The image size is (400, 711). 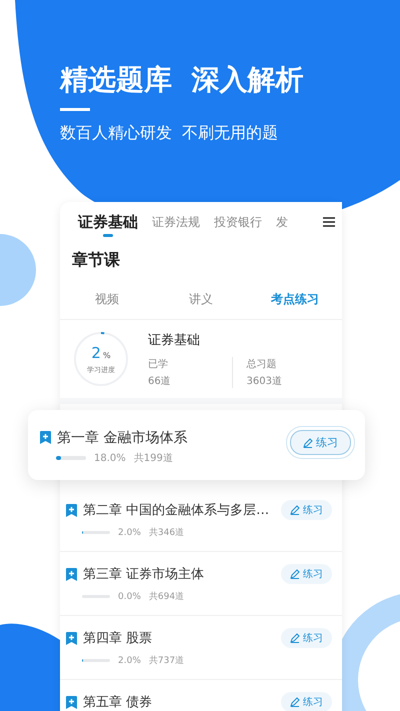 I want to click on chapter-card: 第一章 金融市场体系 练习 18.0% 共199道, so click(x=196, y=445).